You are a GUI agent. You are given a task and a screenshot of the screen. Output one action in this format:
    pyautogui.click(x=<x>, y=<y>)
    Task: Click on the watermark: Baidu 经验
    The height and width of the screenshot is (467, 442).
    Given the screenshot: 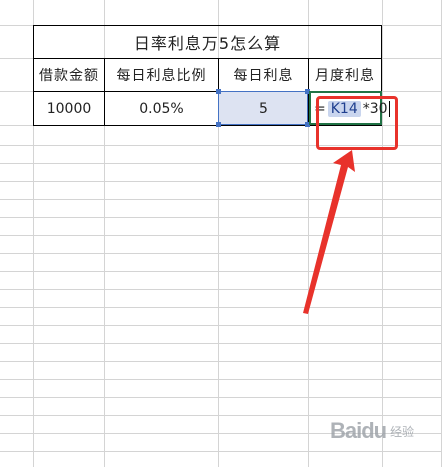 What is the action you would take?
    pyautogui.click(x=372, y=431)
    